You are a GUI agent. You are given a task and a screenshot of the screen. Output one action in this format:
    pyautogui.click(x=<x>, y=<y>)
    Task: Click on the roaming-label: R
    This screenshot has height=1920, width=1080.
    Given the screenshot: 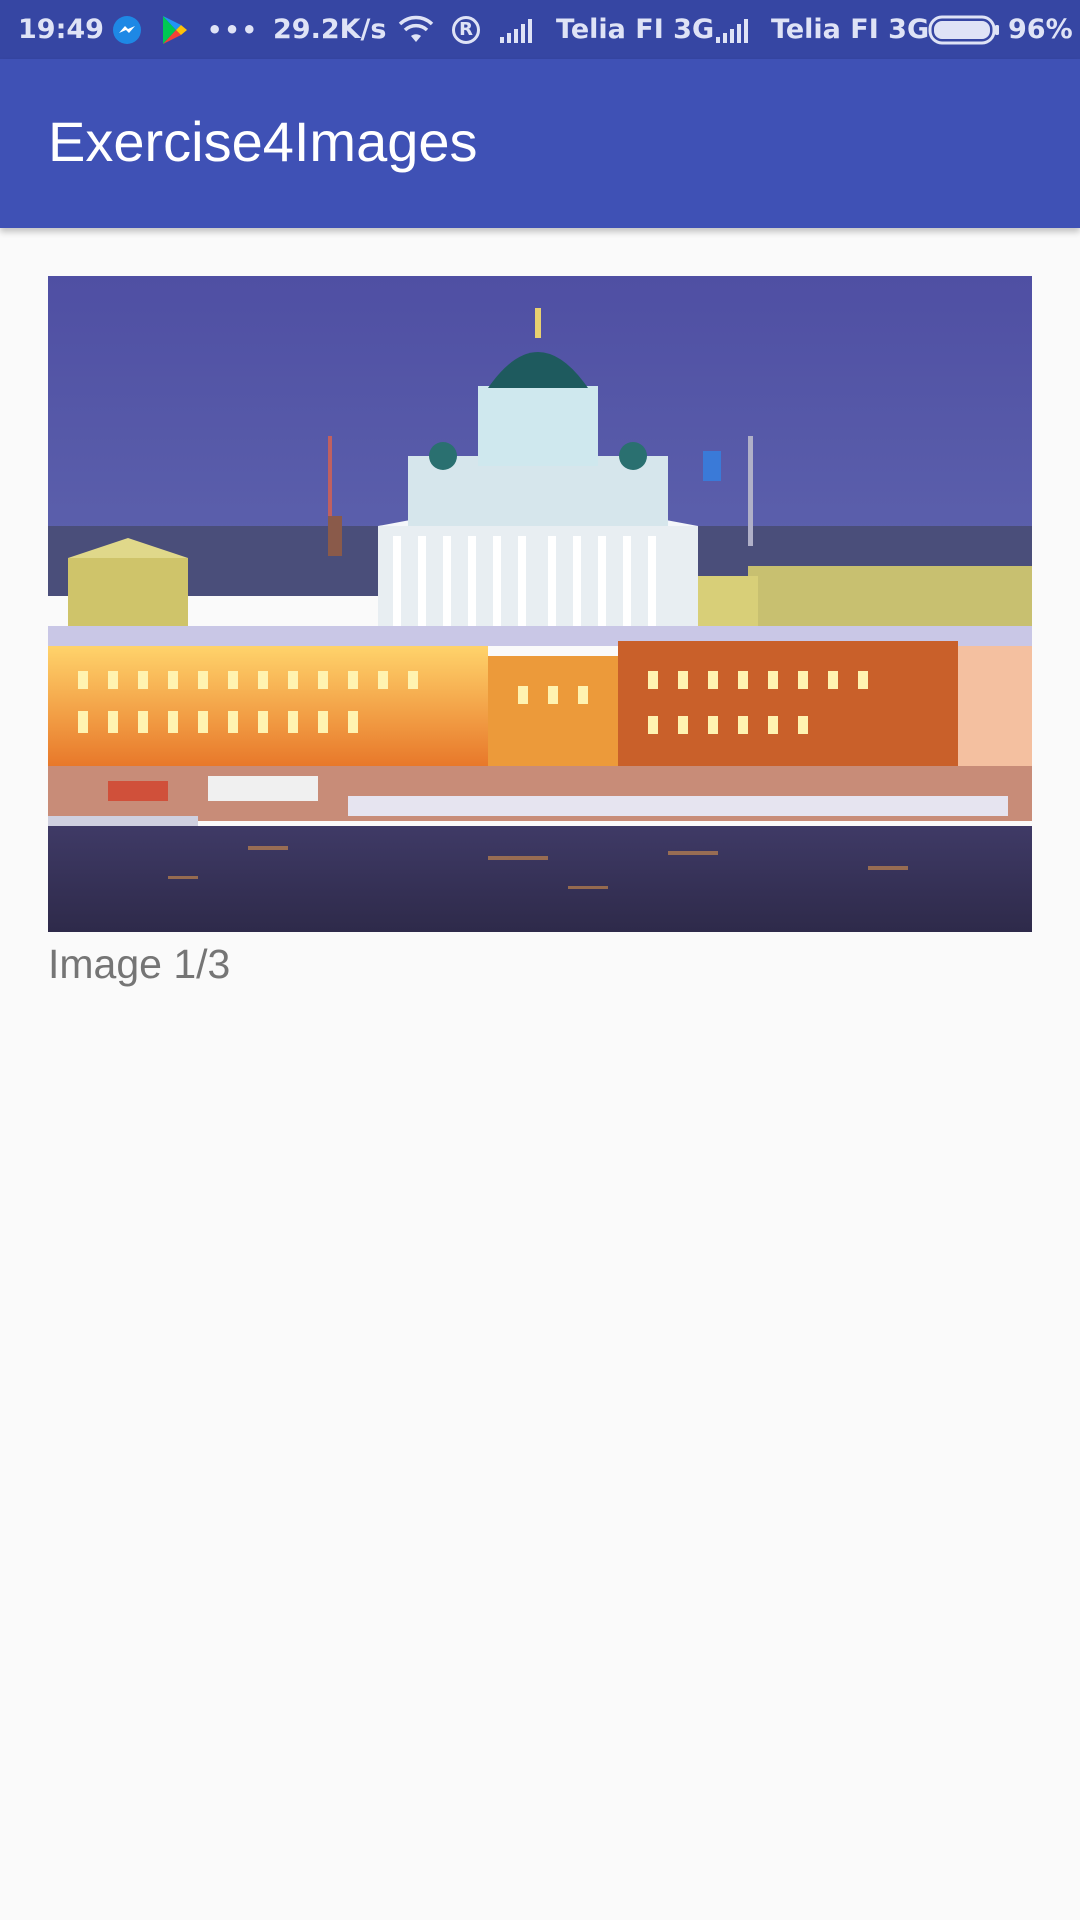 What is the action you would take?
    pyautogui.click(x=466, y=29)
    